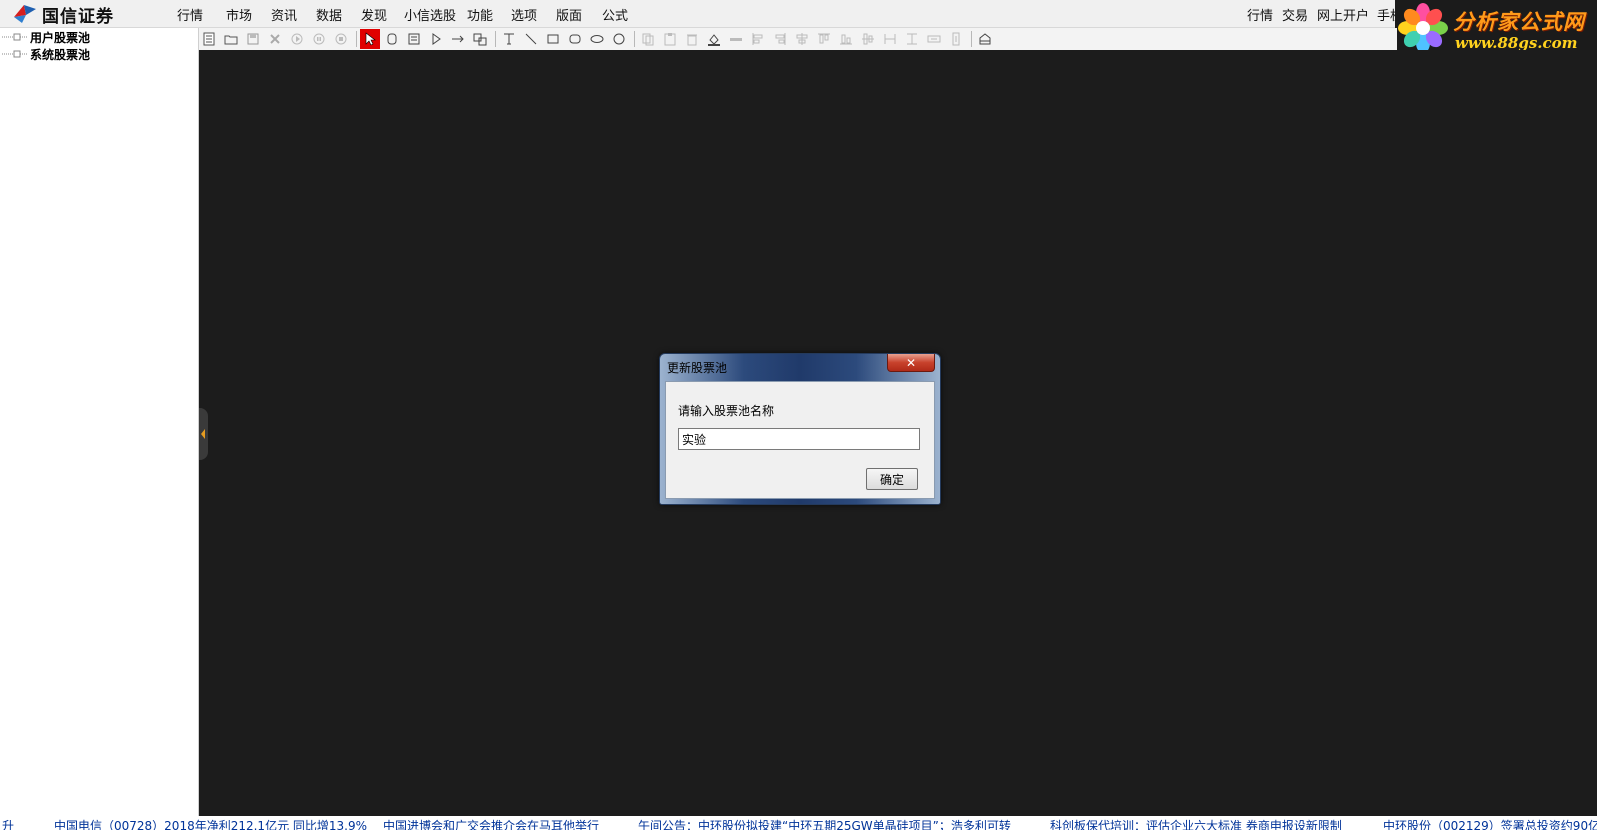 This screenshot has width=1597, height=830. What do you see at coordinates (890, 39) in the screenshot?
I see `same-width-icon` at bounding box center [890, 39].